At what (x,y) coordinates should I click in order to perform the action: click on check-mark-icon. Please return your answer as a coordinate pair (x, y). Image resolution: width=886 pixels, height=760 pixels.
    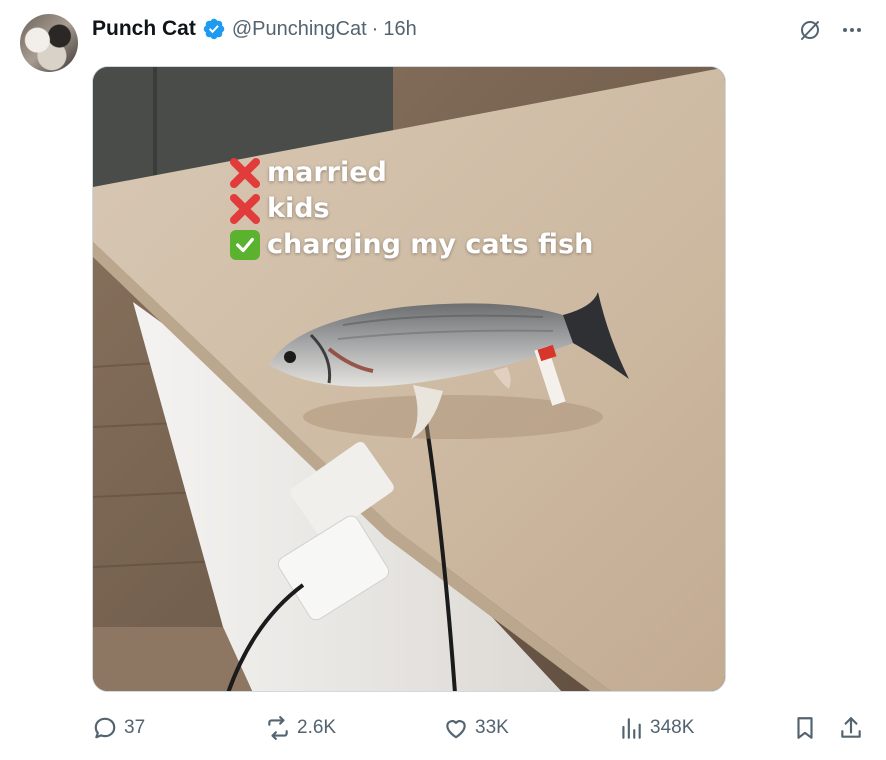
    Looking at the image, I should click on (245, 245).